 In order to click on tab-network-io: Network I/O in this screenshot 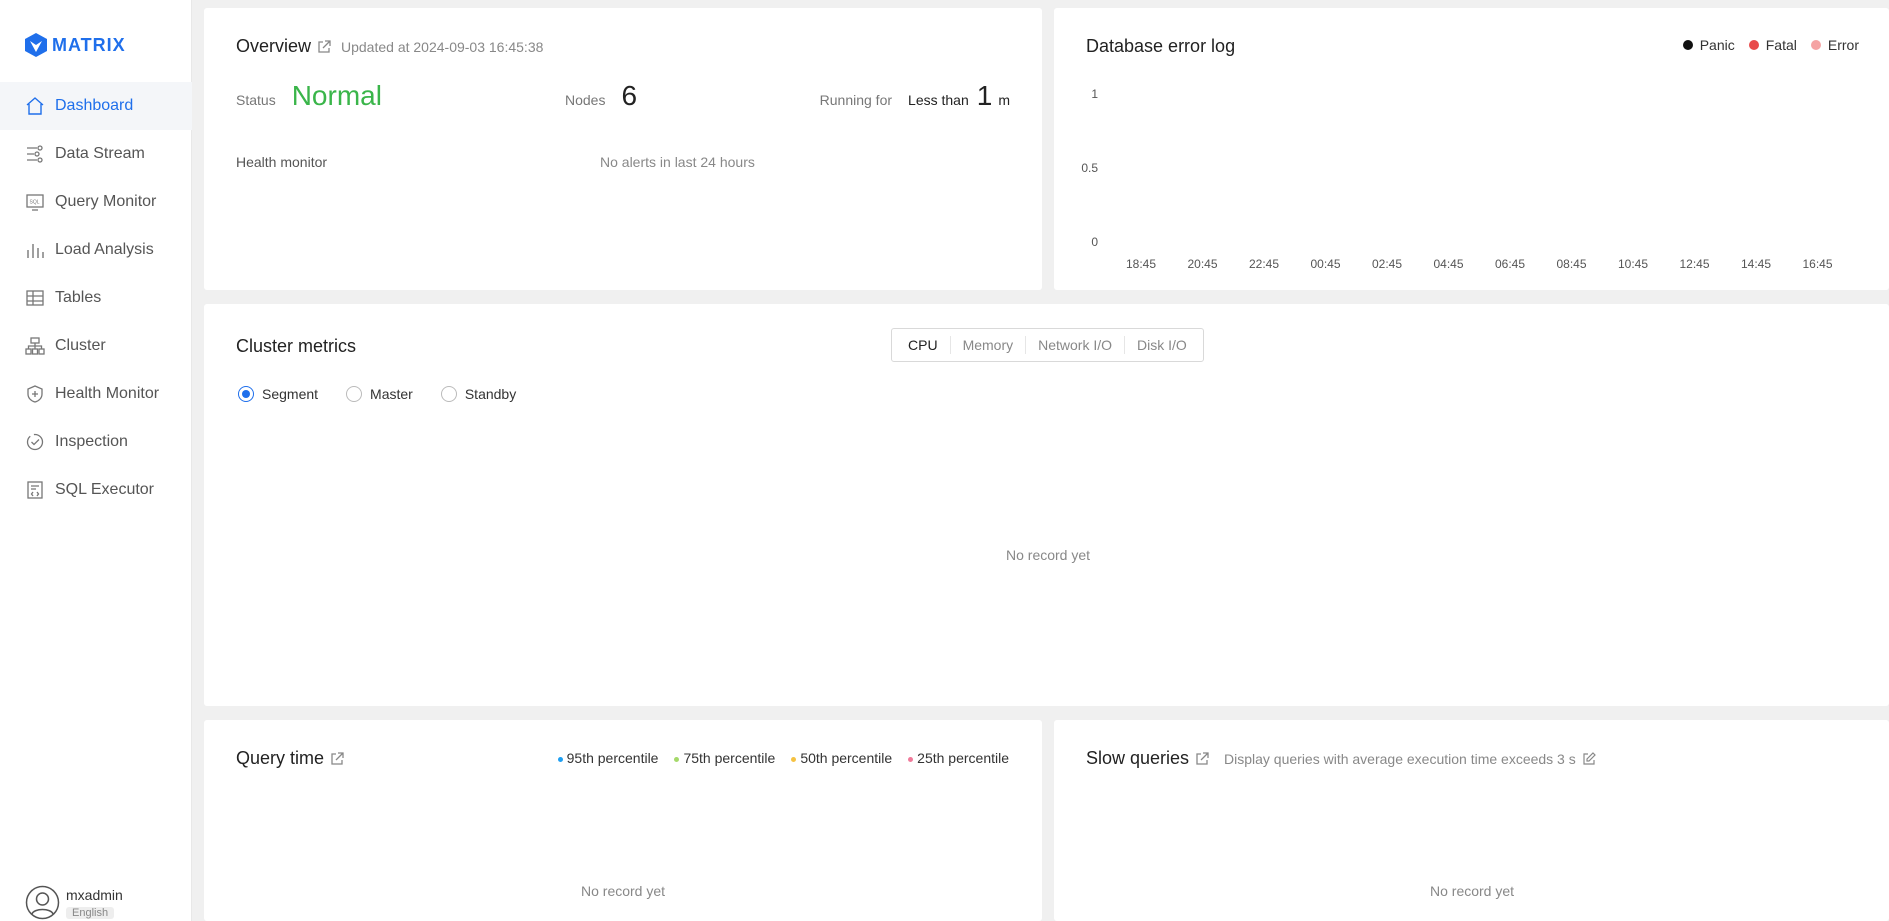, I will do `click(1074, 345)`.